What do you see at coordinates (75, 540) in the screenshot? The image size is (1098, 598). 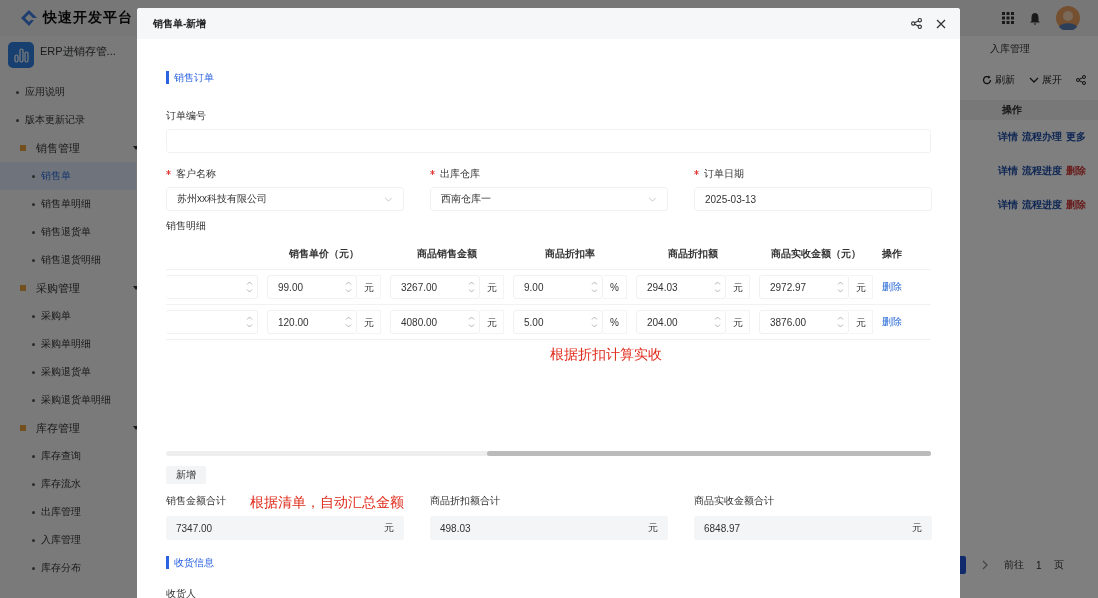 I see `menu-item: 入库管理` at bounding box center [75, 540].